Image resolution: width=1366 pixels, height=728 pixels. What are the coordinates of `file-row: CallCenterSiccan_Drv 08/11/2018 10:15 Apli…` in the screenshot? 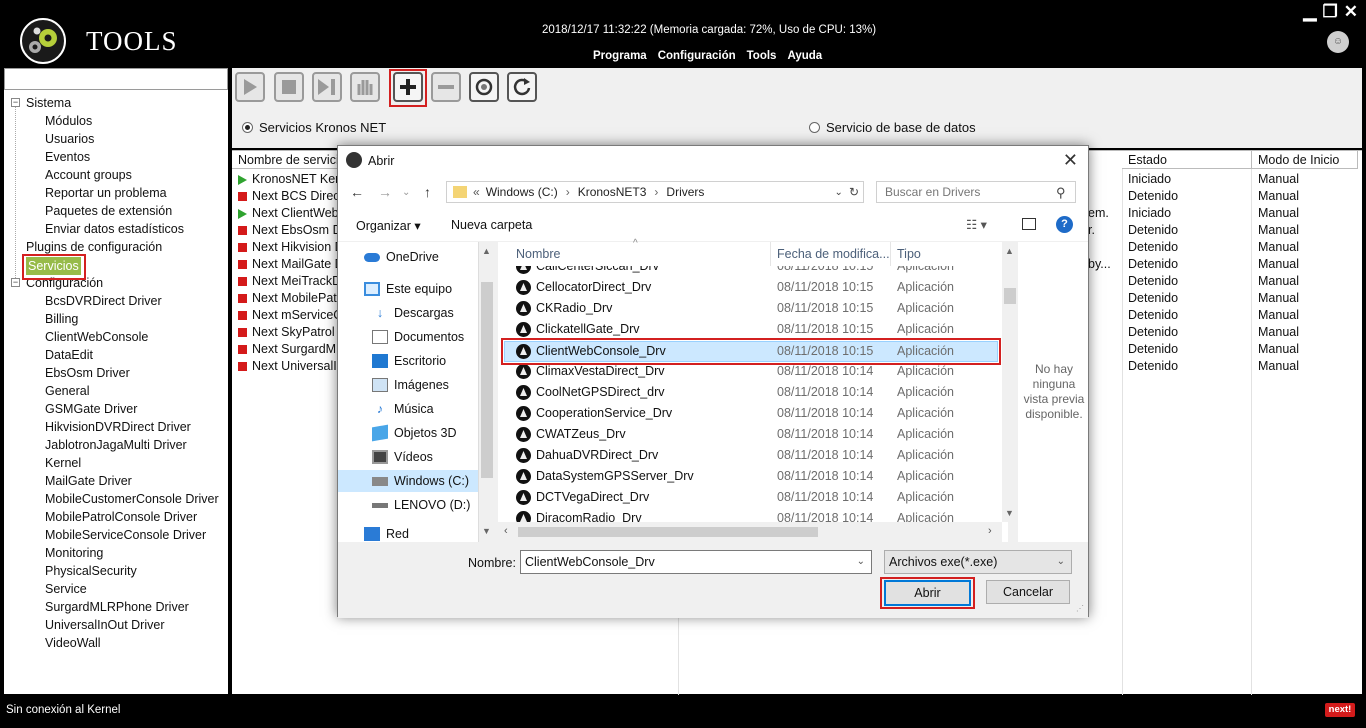 It's located at (748, 271).